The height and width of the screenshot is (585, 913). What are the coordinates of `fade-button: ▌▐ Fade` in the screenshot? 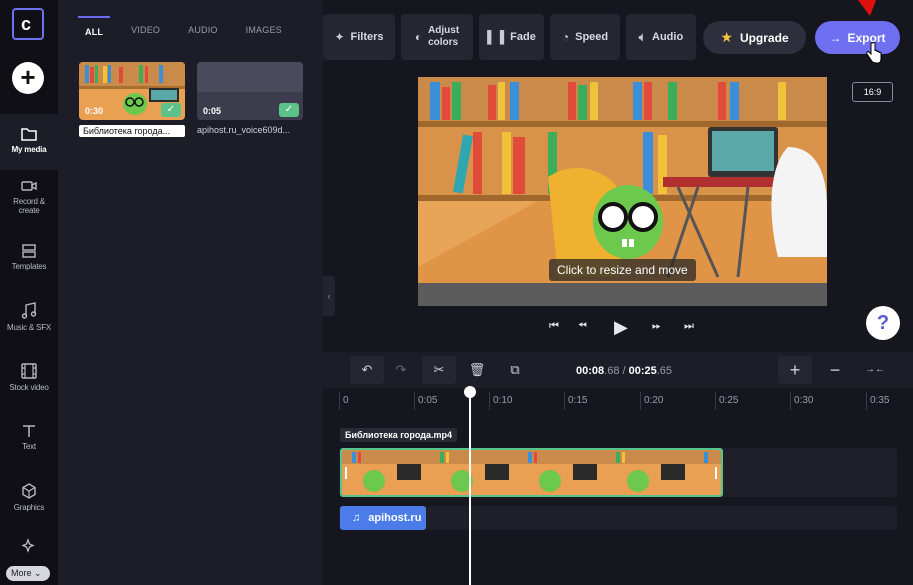 It's located at (511, 37).